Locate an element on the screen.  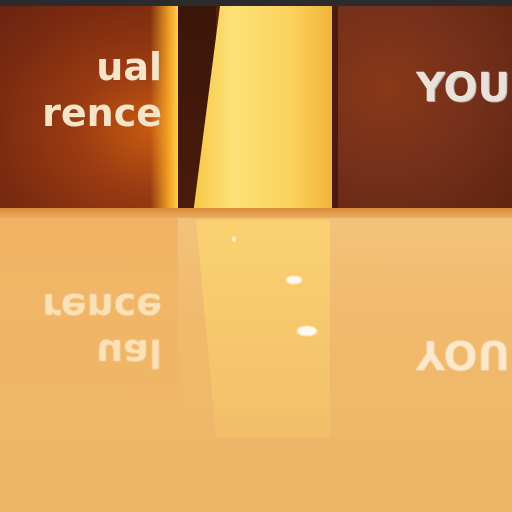
left-reflection-line-1: ual is located at coordinates (129, 353).